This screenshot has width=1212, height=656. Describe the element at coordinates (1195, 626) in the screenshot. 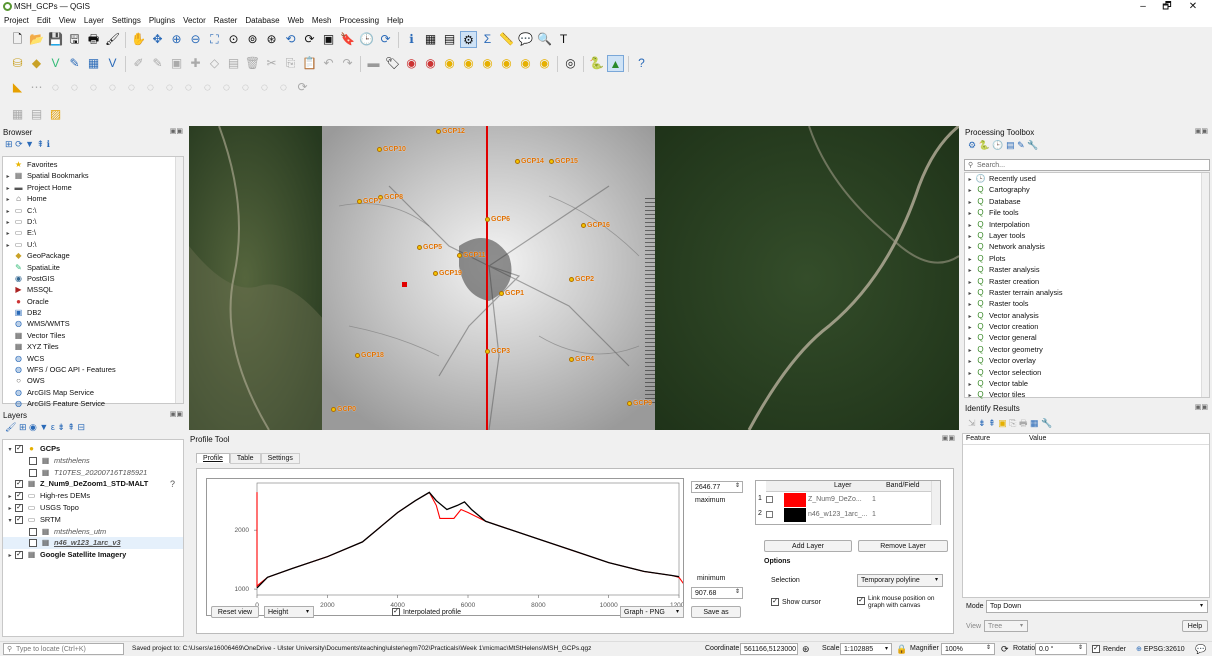

I see `help-button: Help` at that location.